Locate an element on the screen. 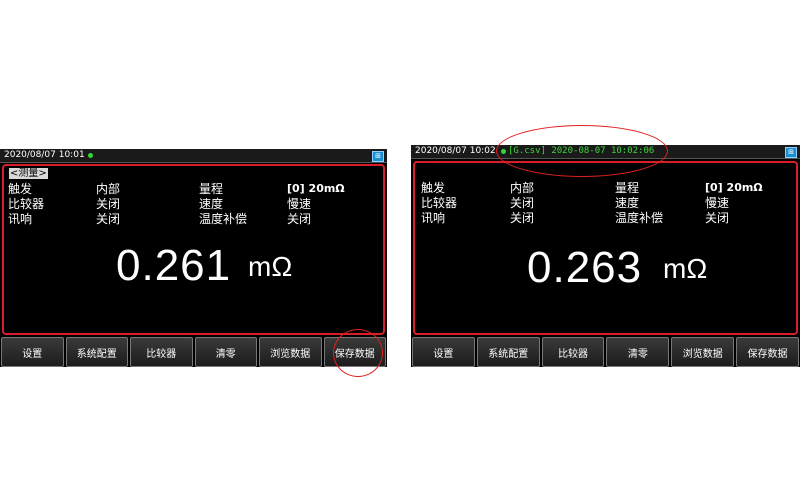 Image resolution: width=800 pixels, height=500 pixels. resistance-reading: 0.261 is located at coordinates (174, 265).